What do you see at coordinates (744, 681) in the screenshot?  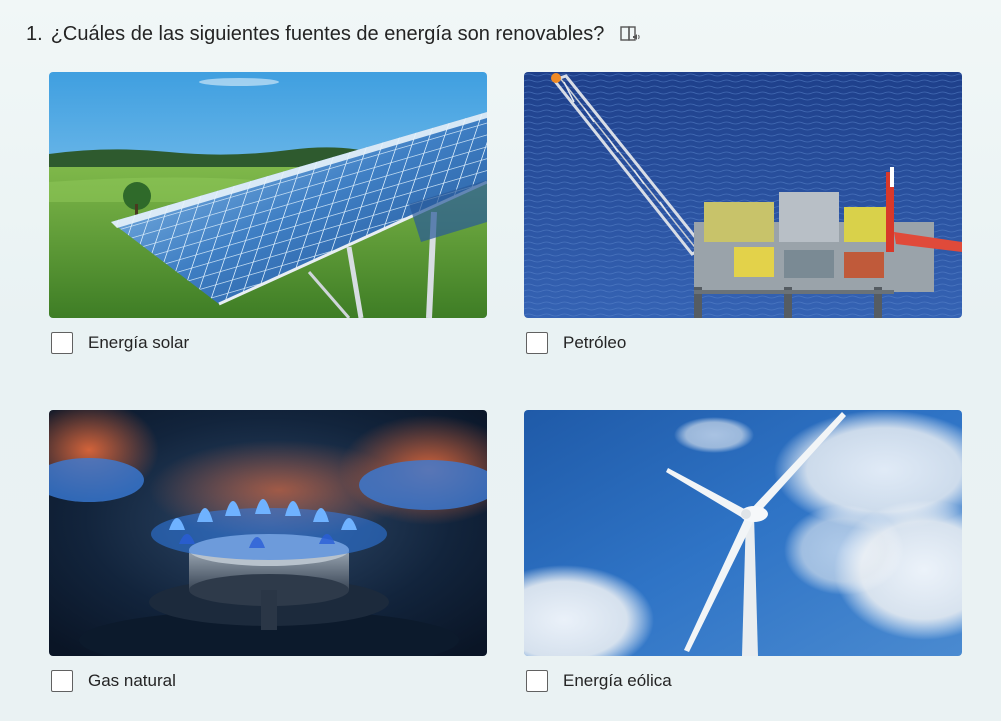 I see `option-wind: Energía eólica` at bounding box center [744, 681].